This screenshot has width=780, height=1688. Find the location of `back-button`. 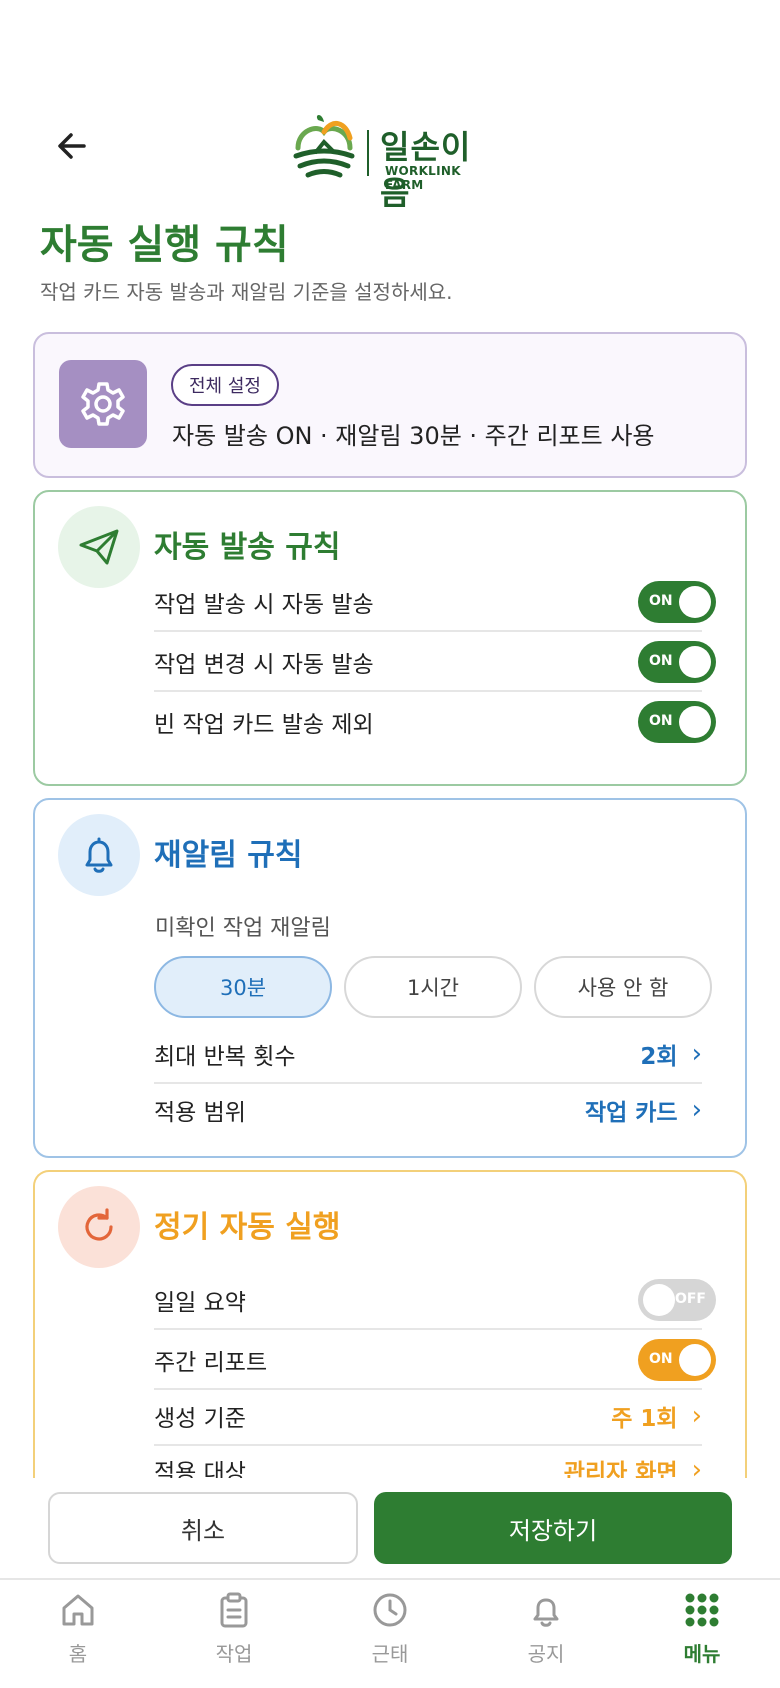

back-button is located at coordinates (72, 146).